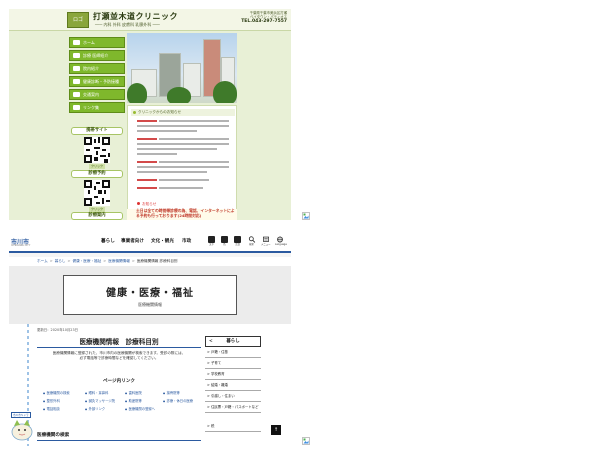 Image resolution: width=600 pixels, height=450 pixels. What do you see at coordinates (119, 381) in the screenshot?
I see `page-links-heading: ページ内リンク` at bounding box center [119, 381].